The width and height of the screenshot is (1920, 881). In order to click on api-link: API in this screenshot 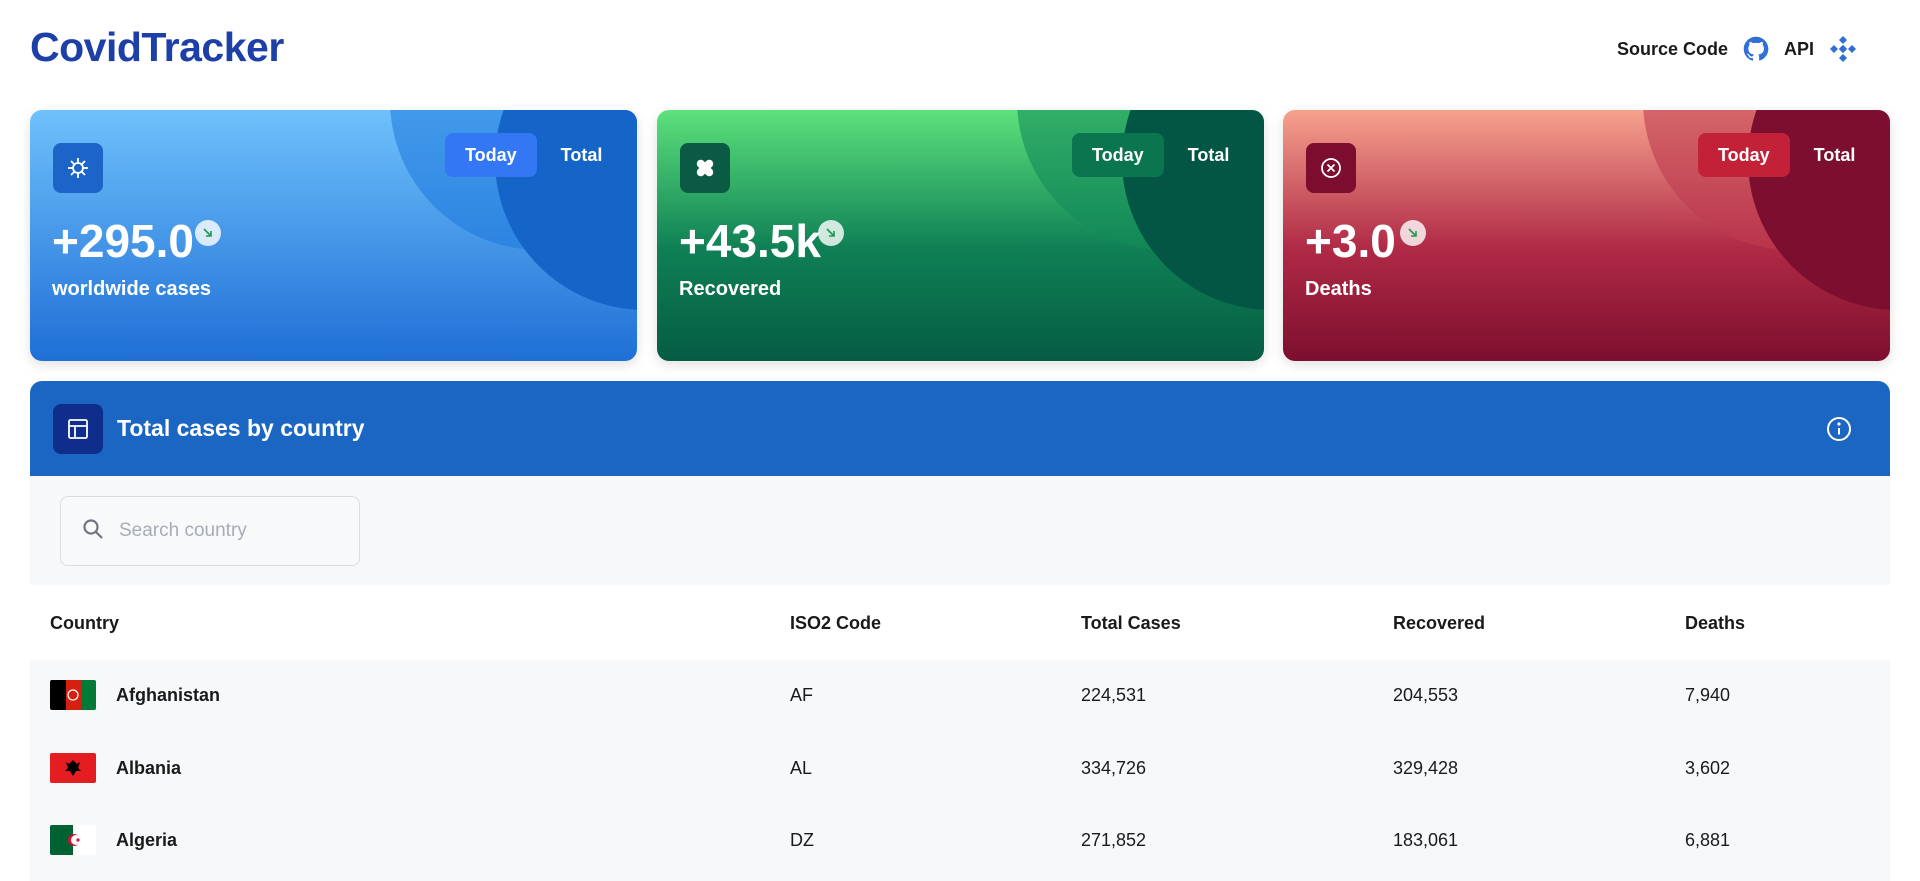, I will do `click(1821, 49)`.